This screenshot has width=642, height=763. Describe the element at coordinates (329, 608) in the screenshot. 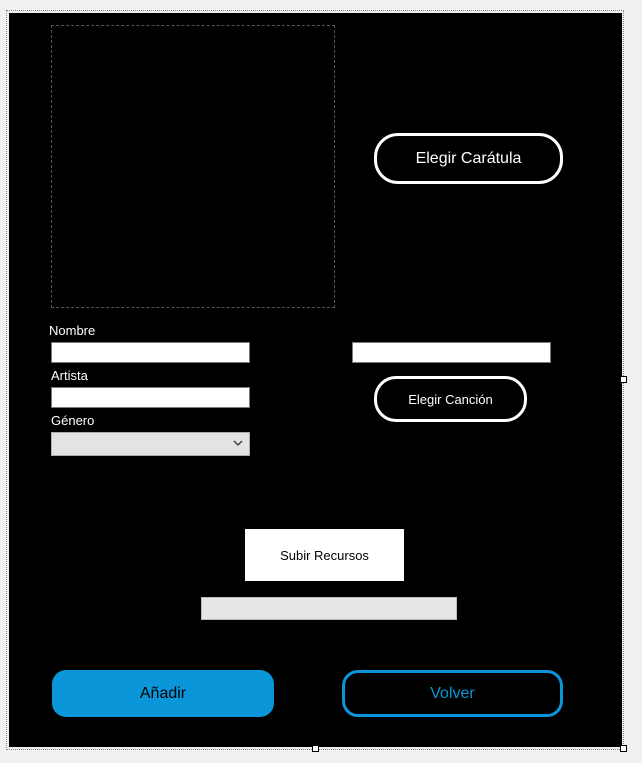

I see `upload-progress-bar` at that location.